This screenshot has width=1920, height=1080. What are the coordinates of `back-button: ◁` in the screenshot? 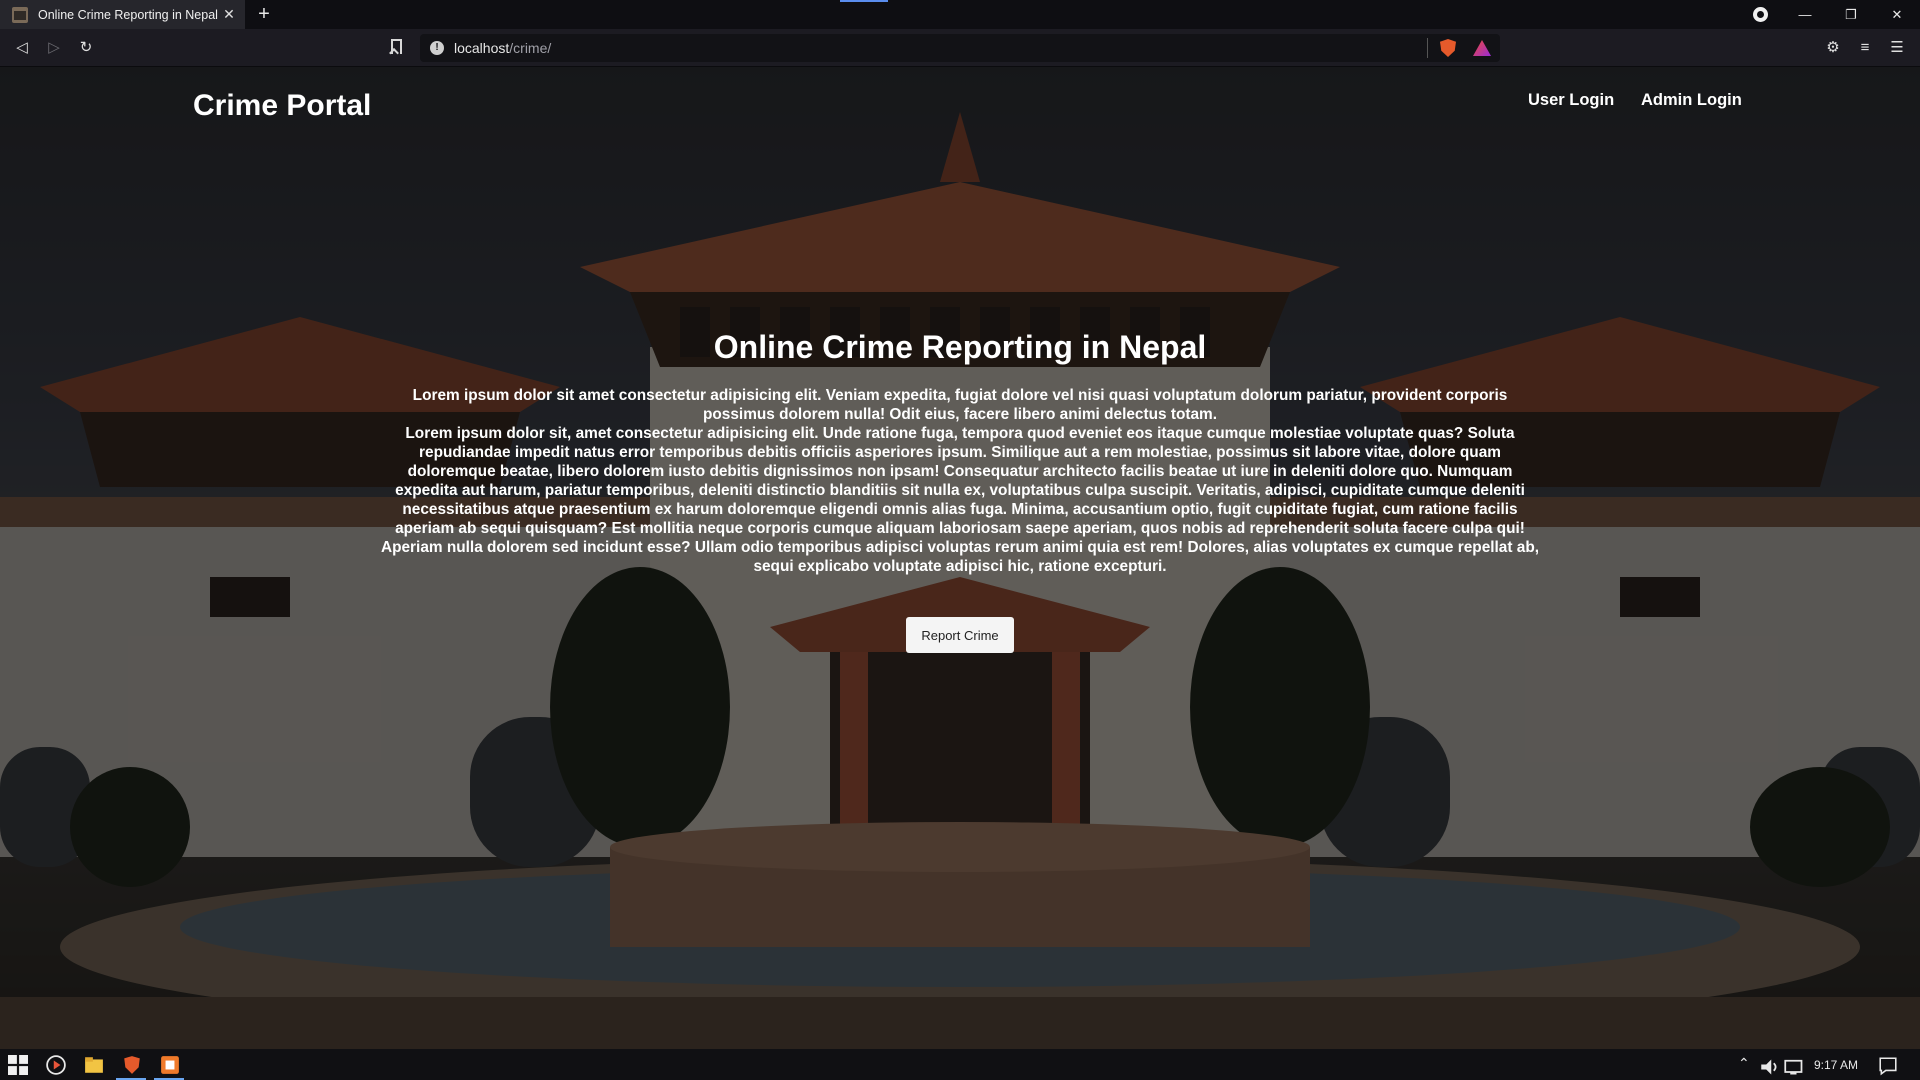 It's located at (22, 48).